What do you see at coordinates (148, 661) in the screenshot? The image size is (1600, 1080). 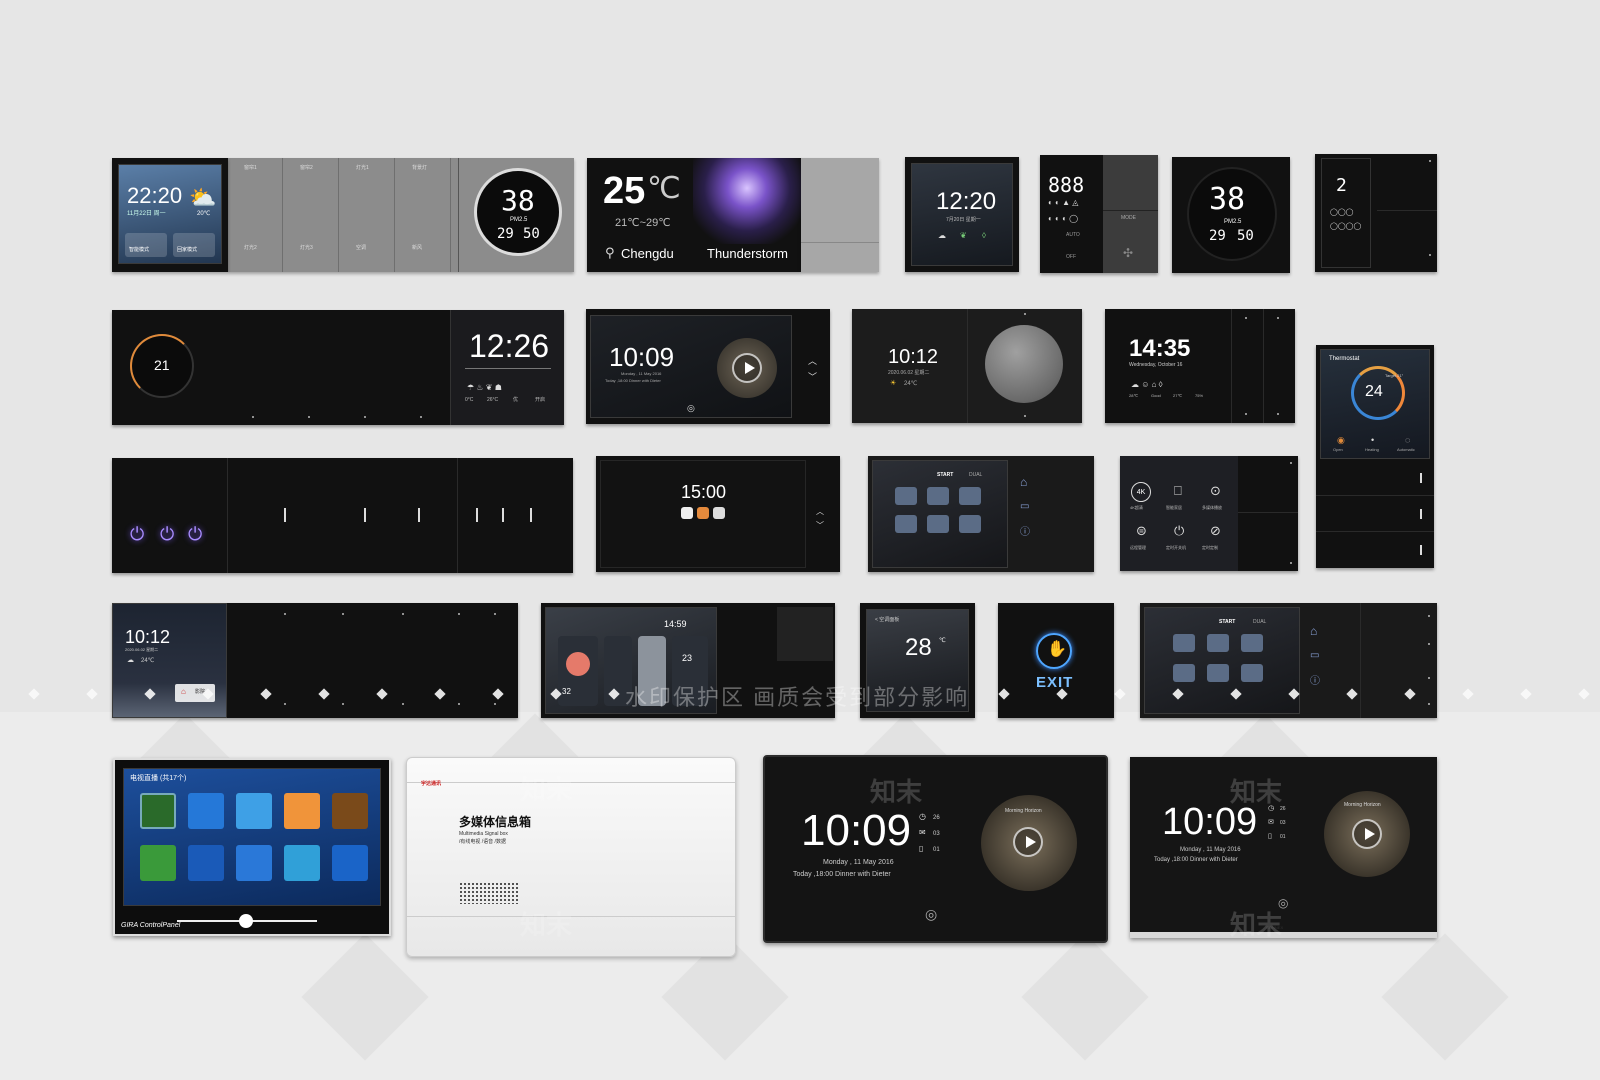 I see `weather-temp: 24℃` at bounding box center [148, 661].